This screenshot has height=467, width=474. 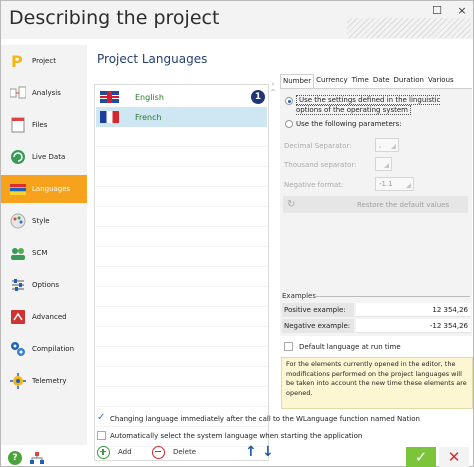 I want to click on language-row-french: French, so click(x=181, y=117).